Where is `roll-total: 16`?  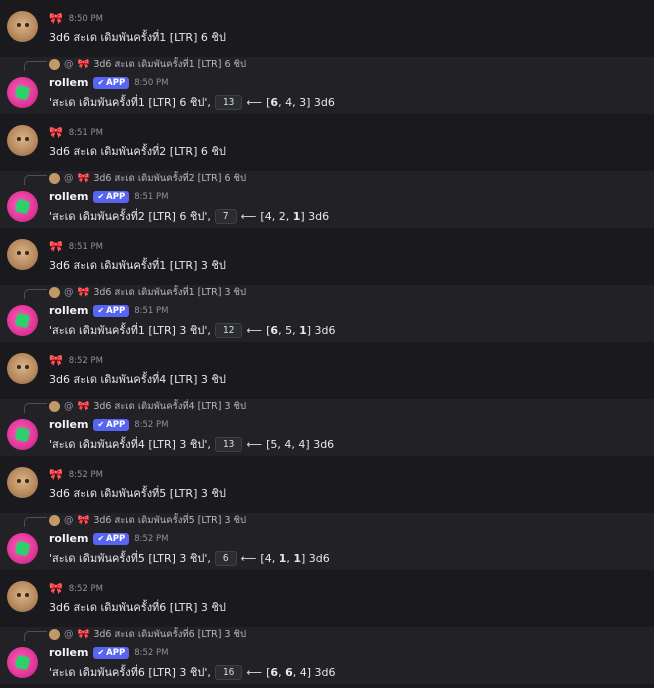 roll-total: 16 is located at coordinates (228, 672).